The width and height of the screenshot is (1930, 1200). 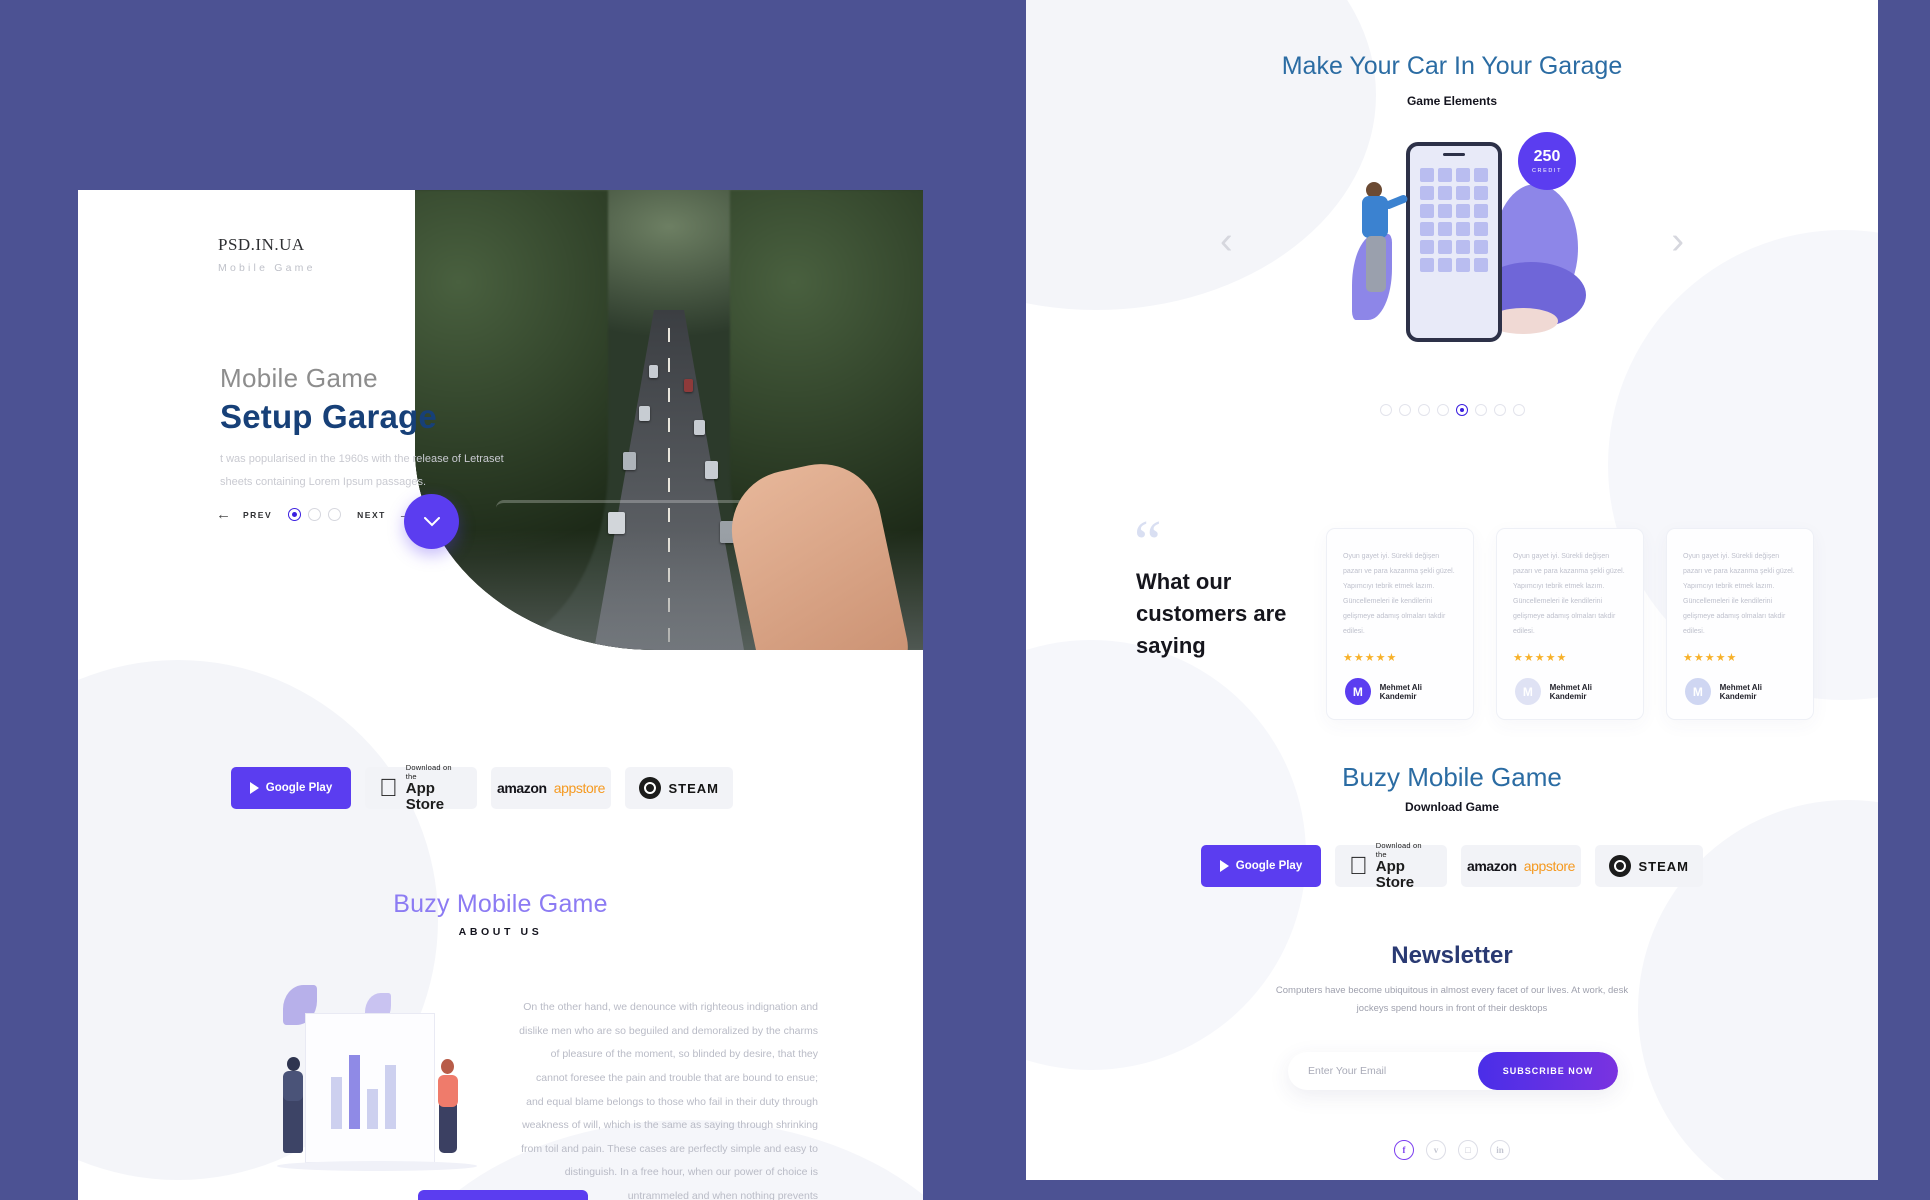 I want to click on download-subtitle: Download Game, so click(x=1451, y=807).